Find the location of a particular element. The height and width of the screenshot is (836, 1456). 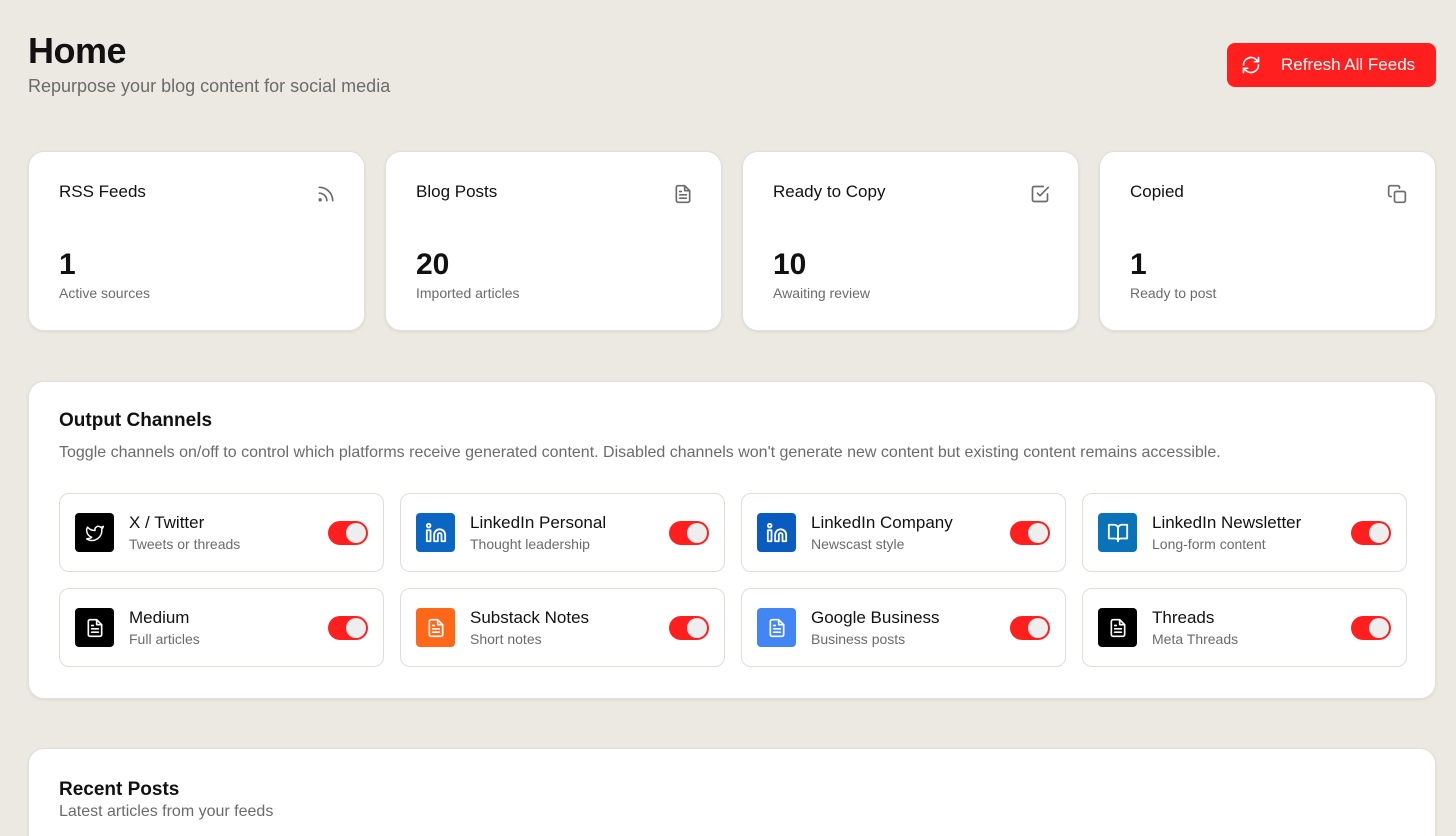

channel-linkedin-personal: LinkedIn Personal Thought leadership is located at coordinates (562, 532).